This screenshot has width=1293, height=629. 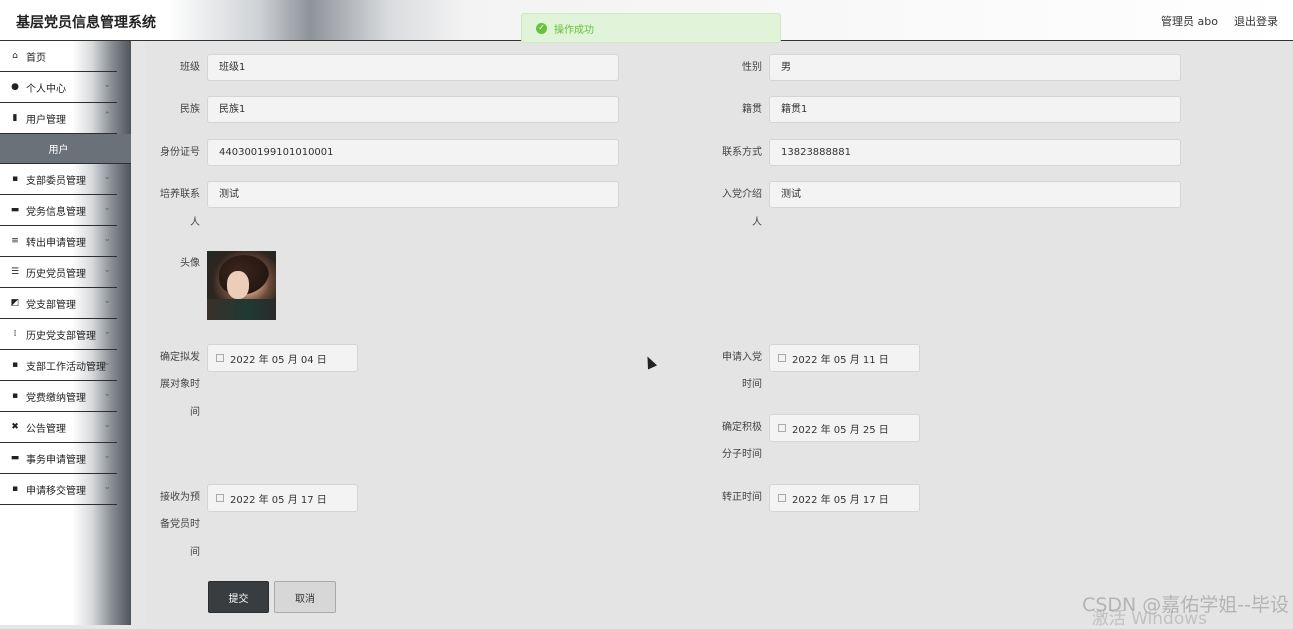 I want to click on sidebar-item-announcements: ✖ 公告管理 ⌄, so click(x=58, y=427).